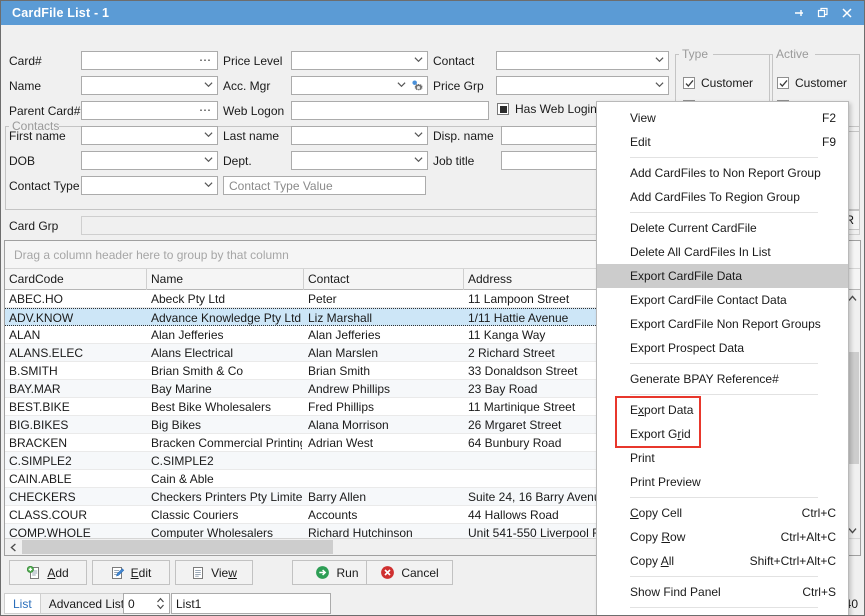 This screenshot has height=616, width=865. I want to click on first-name-combo, so click(149, 135).